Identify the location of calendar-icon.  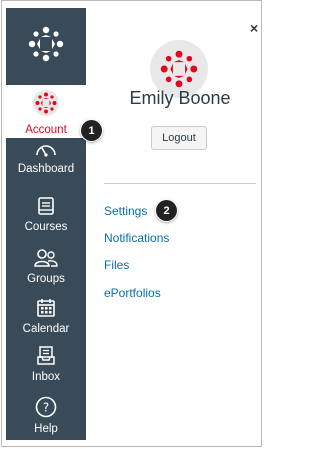
(46, 309).